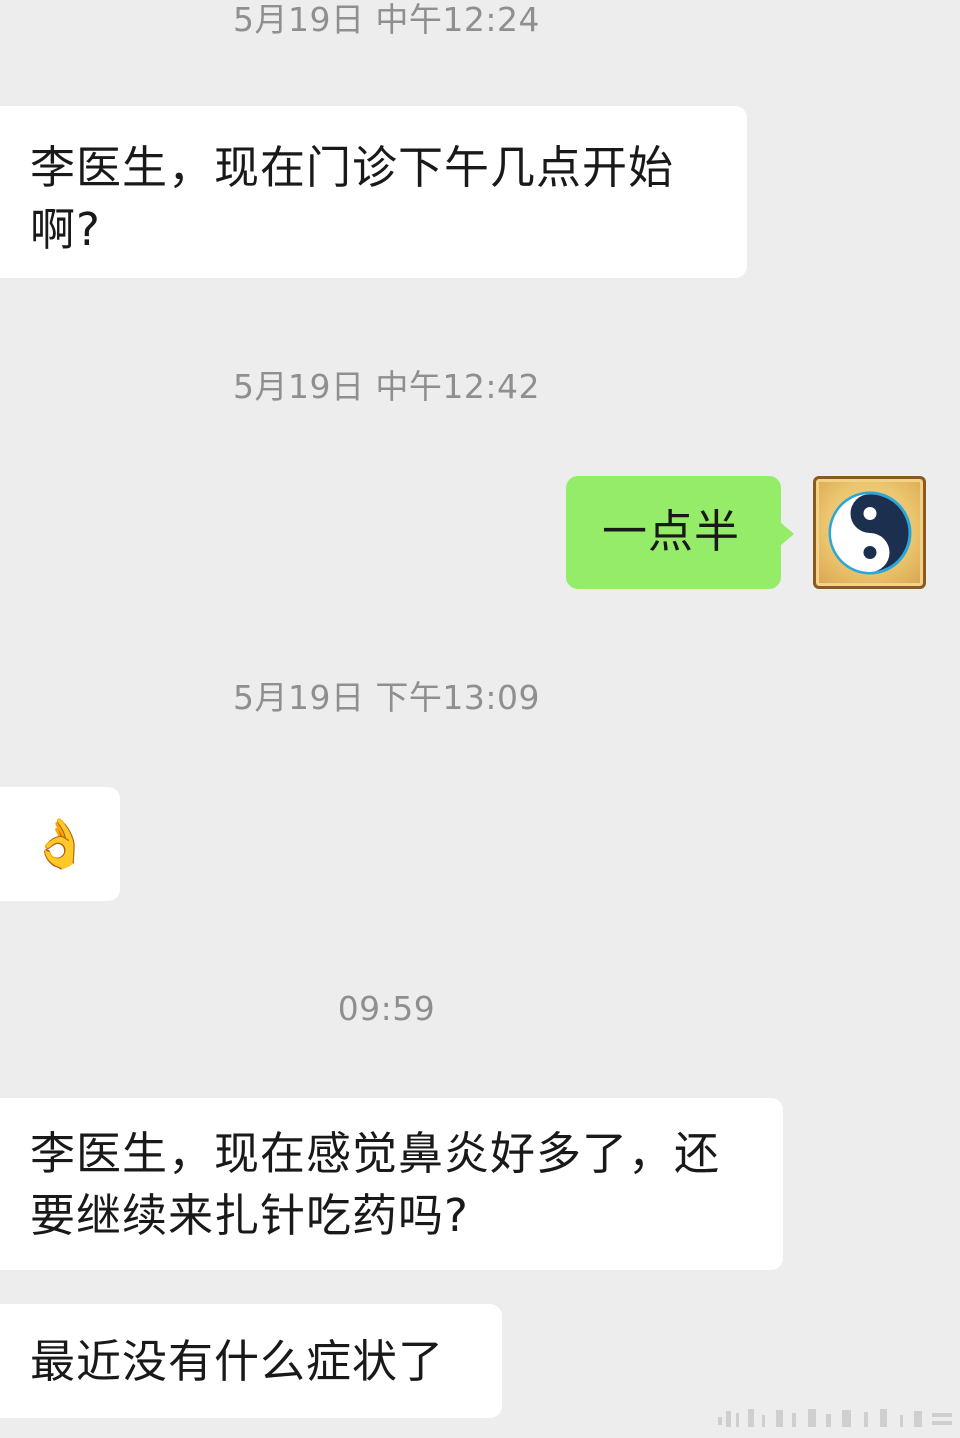 The image size is (960, 1438). Describe the element at coordinates (249, 1215) in the screenshot. I see `message-text-line: 要继续来扎针吃药吗?` at that location.